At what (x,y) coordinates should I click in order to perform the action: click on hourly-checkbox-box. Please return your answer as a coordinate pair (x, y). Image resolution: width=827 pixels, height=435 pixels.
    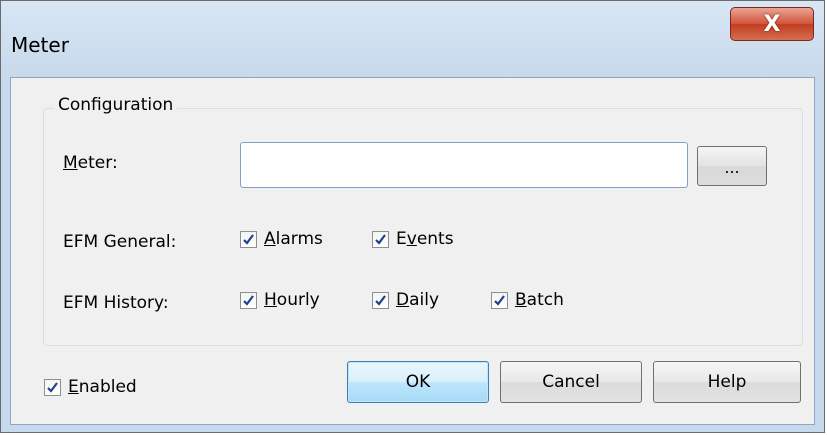
    Looking at the image, I should click on (248, 300).